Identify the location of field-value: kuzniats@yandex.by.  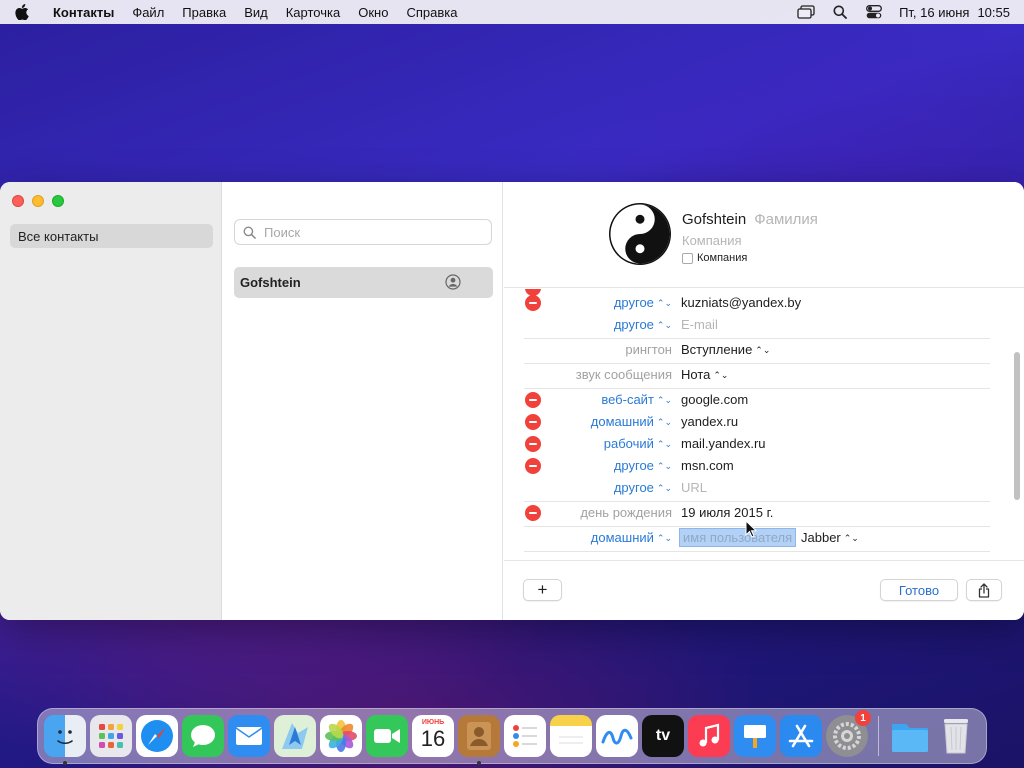
(741, 302).